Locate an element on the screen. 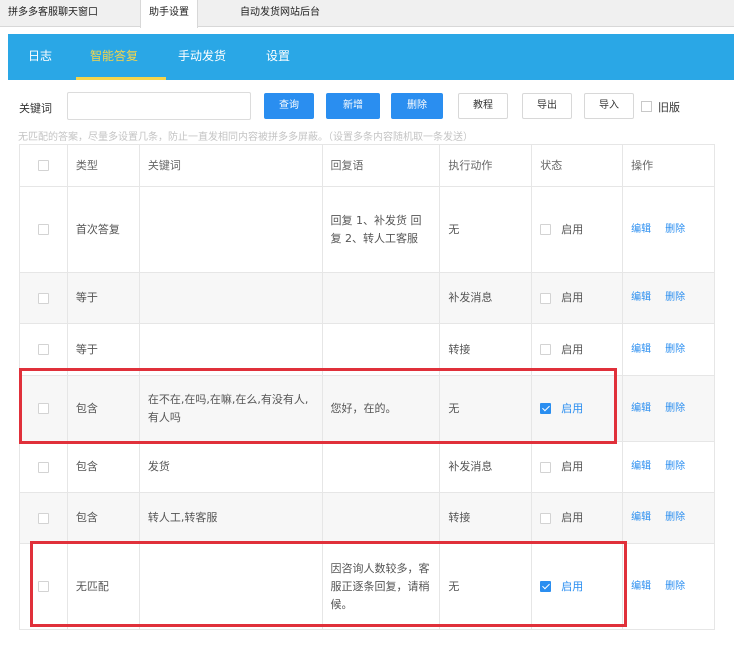 The height and width of the screenshot is (656, 734). legacy-toggle: 旧版 is located at coordinates (660, 107).